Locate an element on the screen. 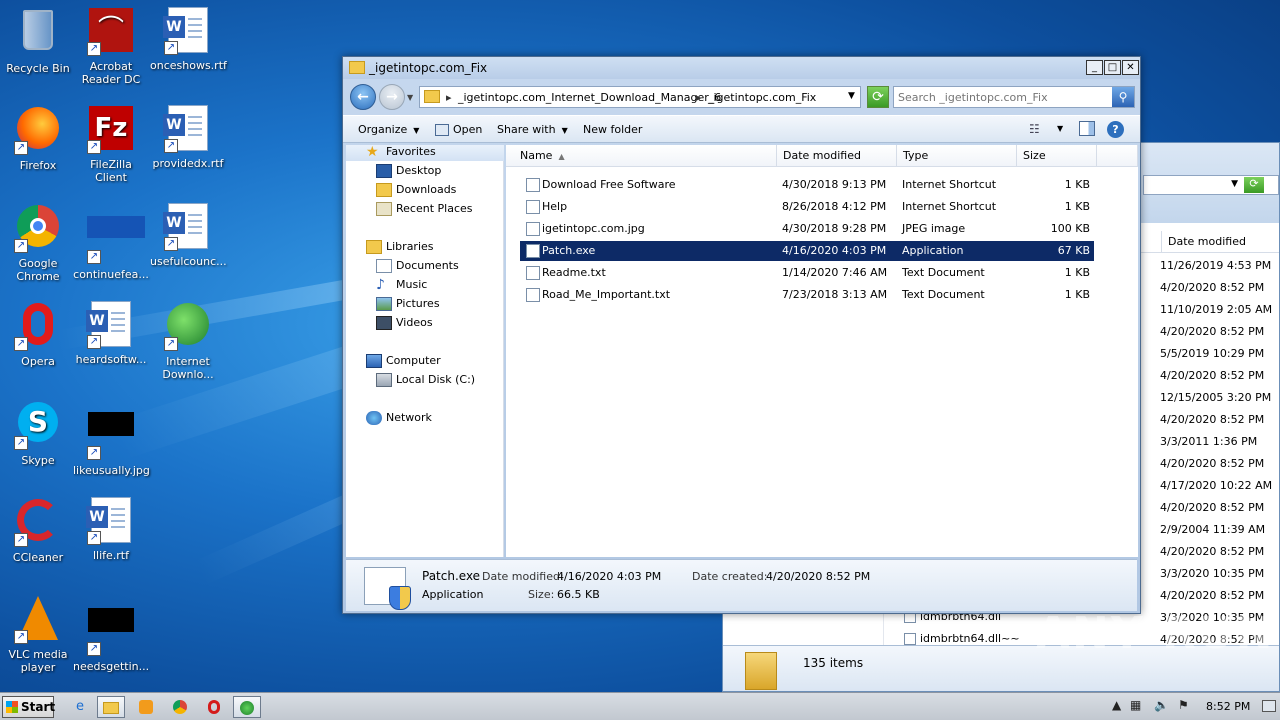  desktop-icon: ↗ VLC media player is located at coordinates (38, 634).